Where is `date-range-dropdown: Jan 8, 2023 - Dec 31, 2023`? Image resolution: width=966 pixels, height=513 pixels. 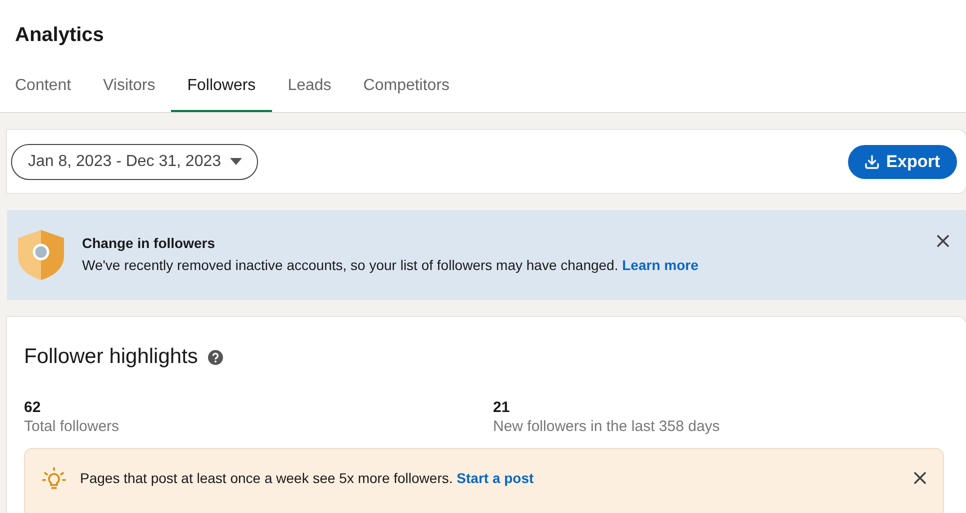
date-range-dropdown: Jan 8, 2023 - Dec 31, 2023 is located at coordinates (134, 162).